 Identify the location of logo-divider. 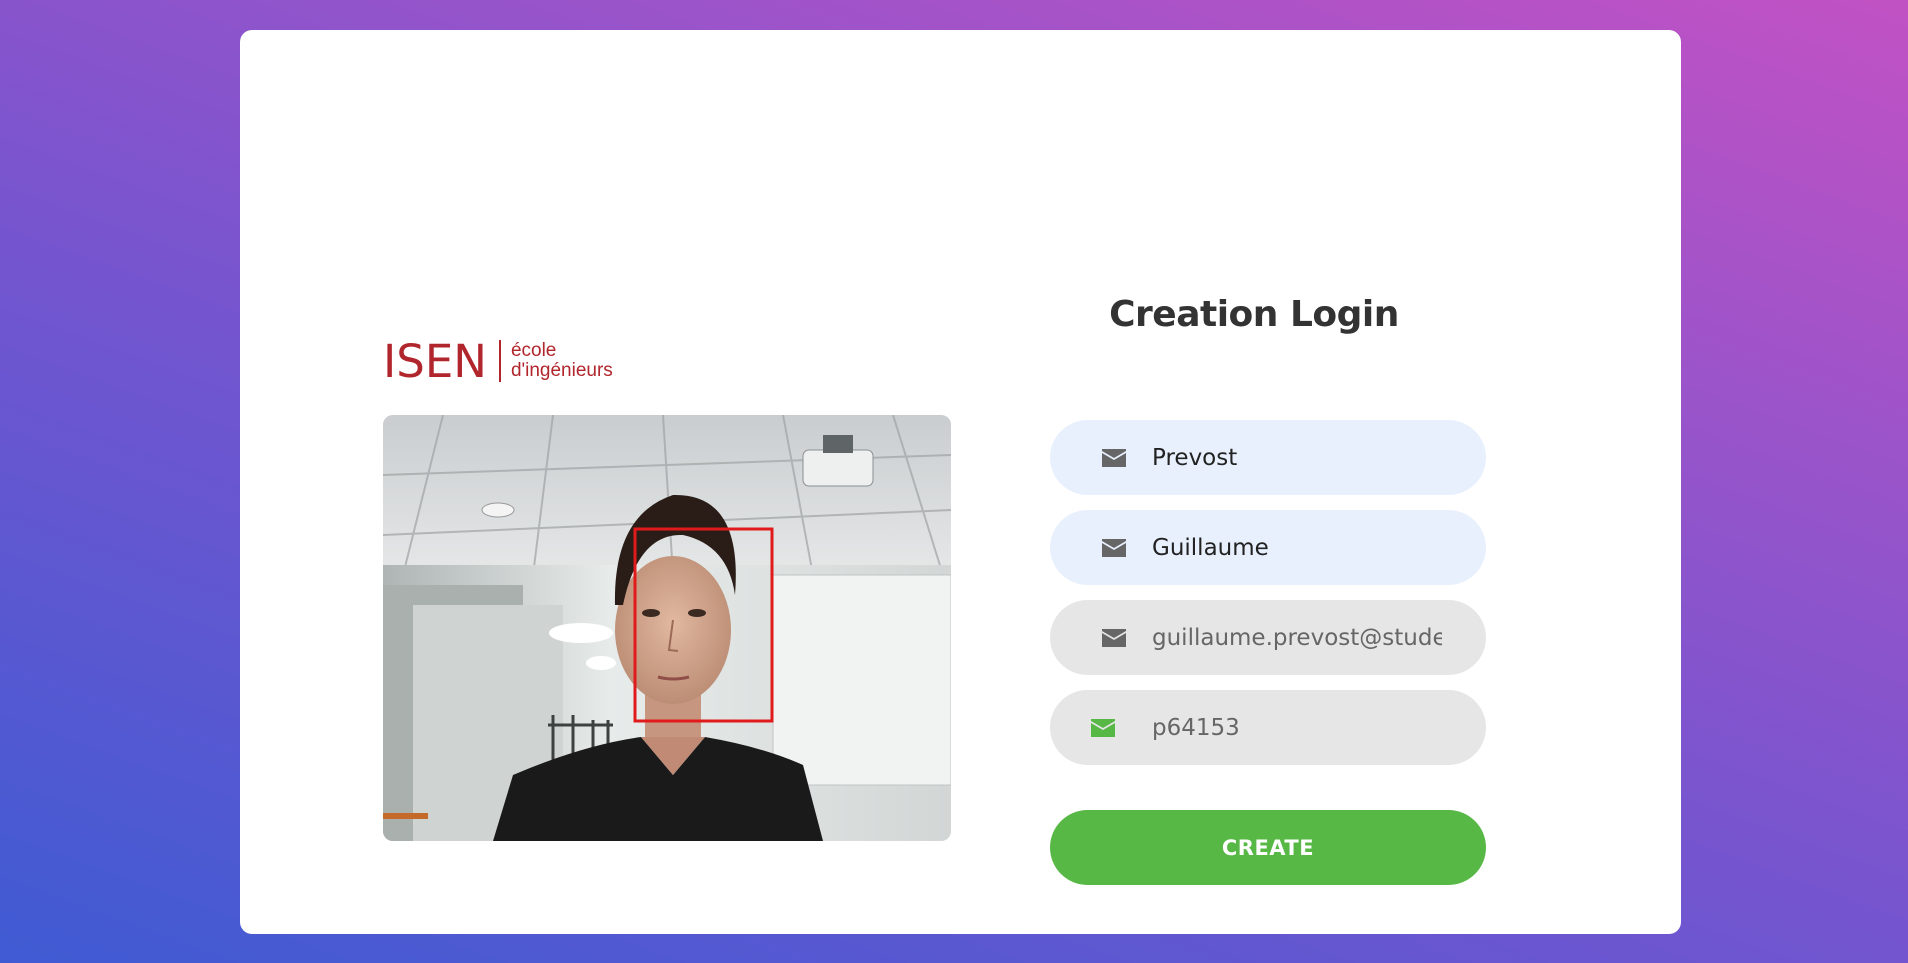
(499, 361).